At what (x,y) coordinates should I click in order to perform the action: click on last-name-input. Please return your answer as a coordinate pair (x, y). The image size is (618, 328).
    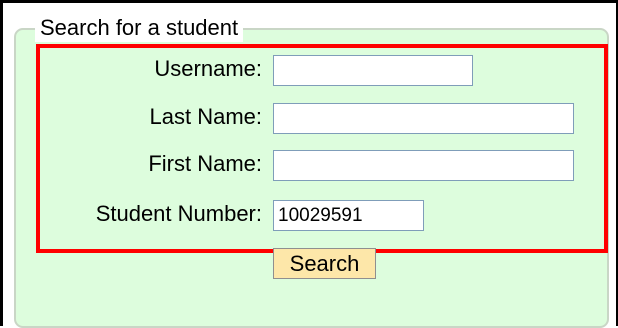
    Looking at the image, I should click on (423, 118).